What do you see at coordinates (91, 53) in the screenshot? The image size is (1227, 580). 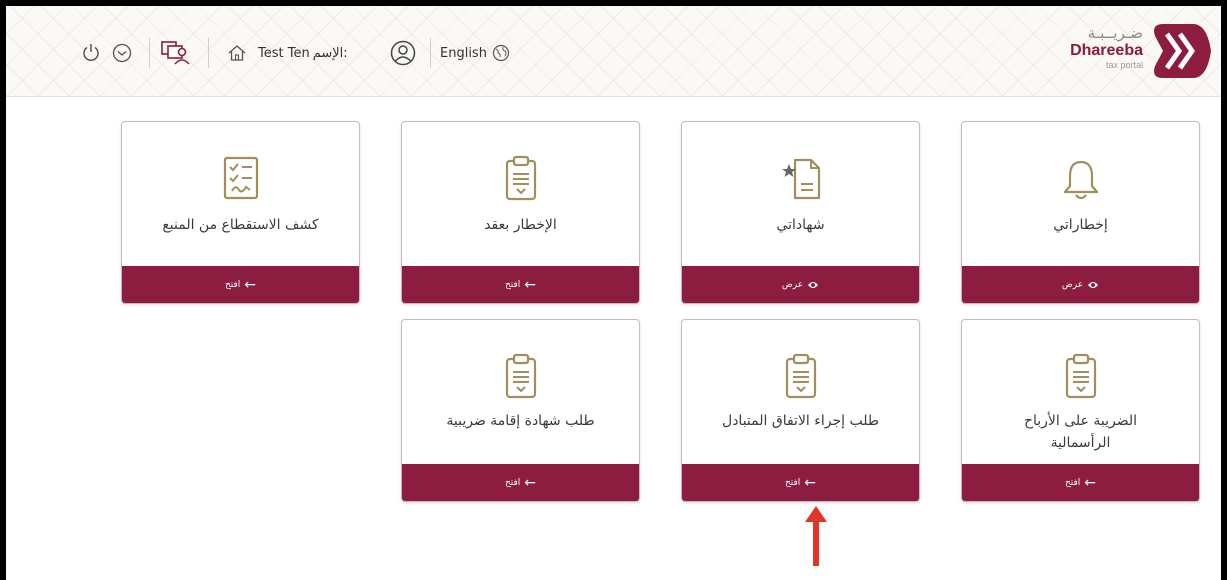 I see `power-icon` at bounding box center [91, 53].